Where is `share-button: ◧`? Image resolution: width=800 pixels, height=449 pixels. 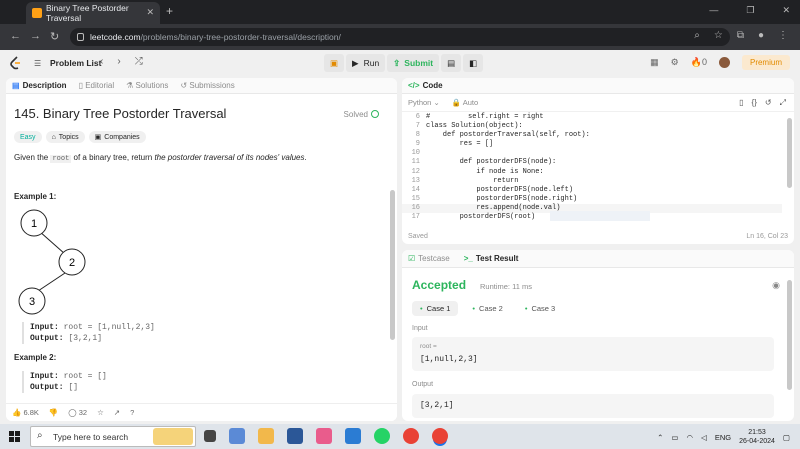 share-button: ◧ is located at coordinates (473, 63).